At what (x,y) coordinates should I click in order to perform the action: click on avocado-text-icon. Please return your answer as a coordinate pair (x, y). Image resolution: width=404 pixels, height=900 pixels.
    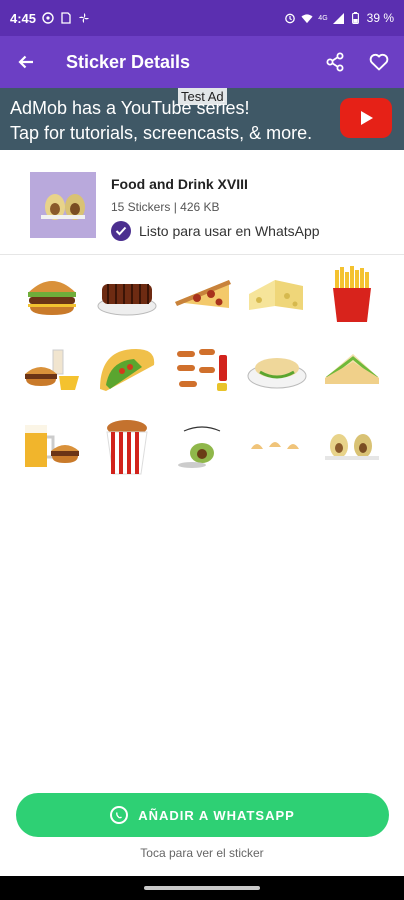
    Looking at the image, I should click on (199, 447).